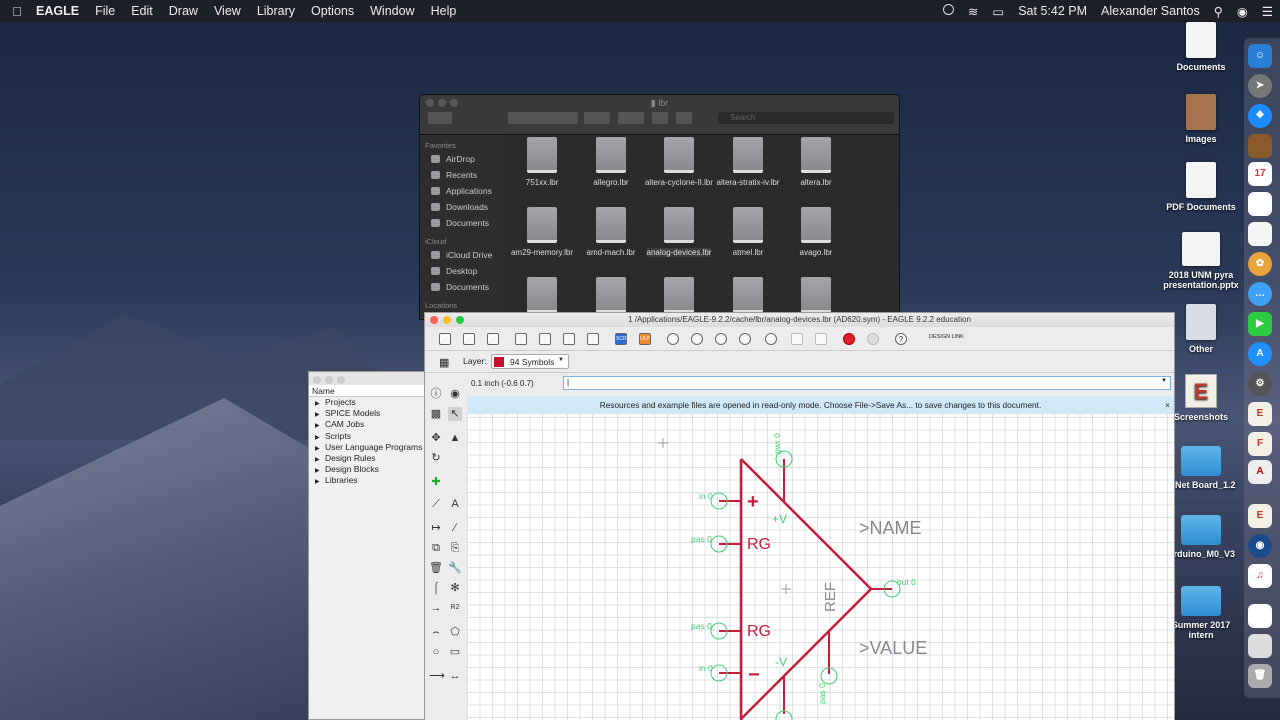  What do you see at coordinates (1267, 11) in the screenshot?
I see `notification-center-icon: ☰` at bounding box center [1267, 11].